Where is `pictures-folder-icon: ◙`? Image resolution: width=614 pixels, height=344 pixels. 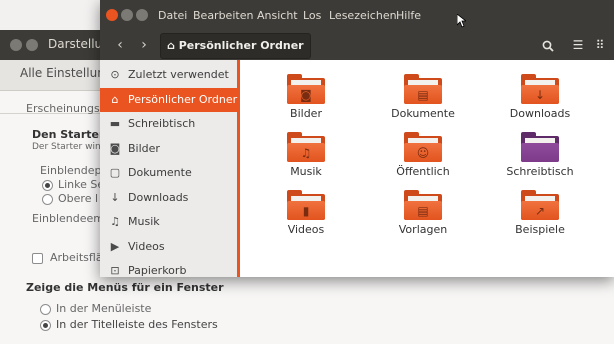 pictures-folder-icon: ◙ is located at coordinates (306, 89).